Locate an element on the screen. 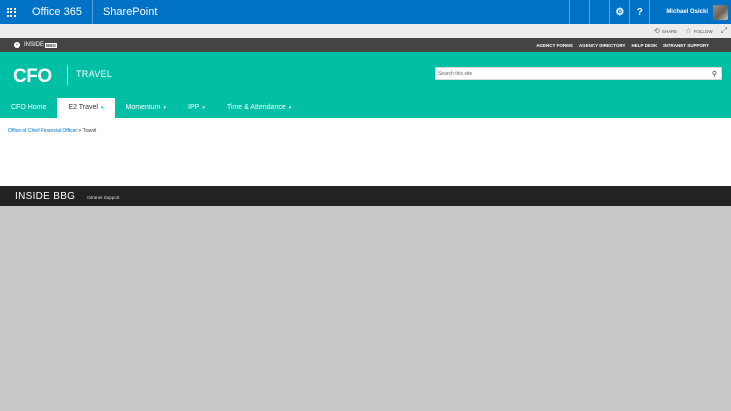 The width and height of the screenshot is (731, 411). nav-item-time-attendance: Time & Attendance ▾ is located at coordinates (259, 108).